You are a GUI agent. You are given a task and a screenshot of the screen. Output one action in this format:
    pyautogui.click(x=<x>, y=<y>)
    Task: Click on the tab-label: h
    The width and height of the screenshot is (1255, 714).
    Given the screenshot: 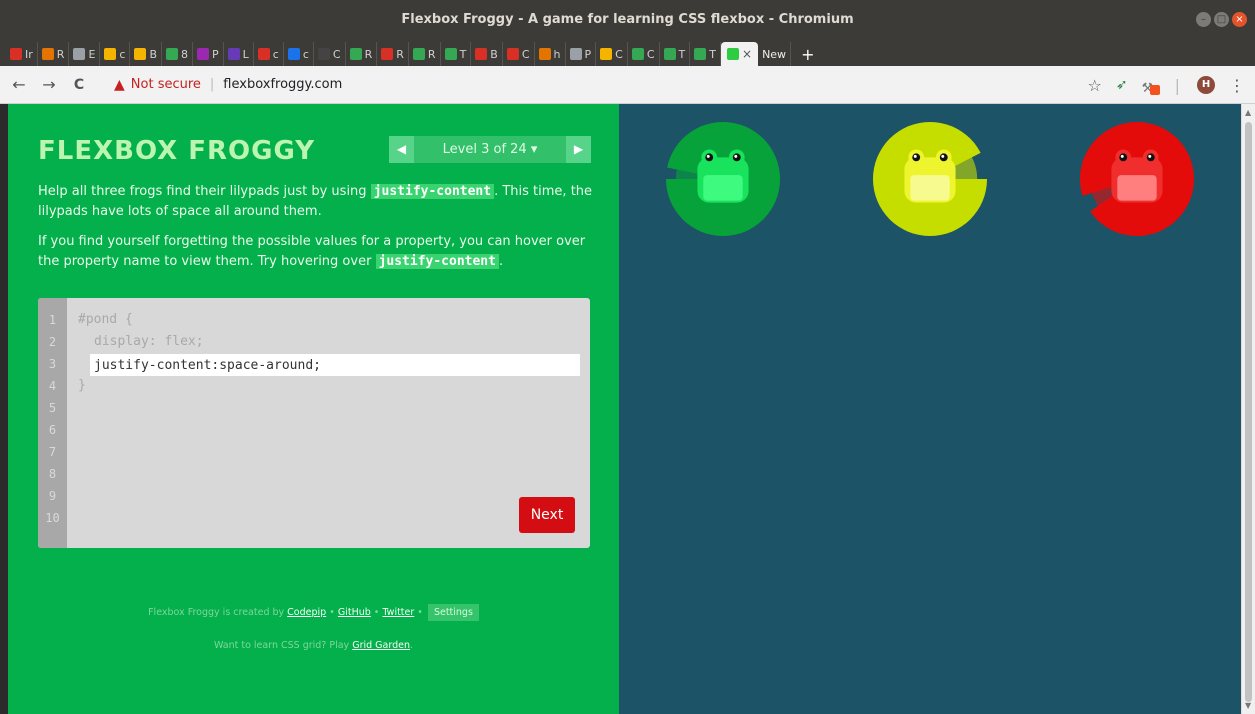 What is the action you would take?
    pyautogui.click(x=557, y=54)
    